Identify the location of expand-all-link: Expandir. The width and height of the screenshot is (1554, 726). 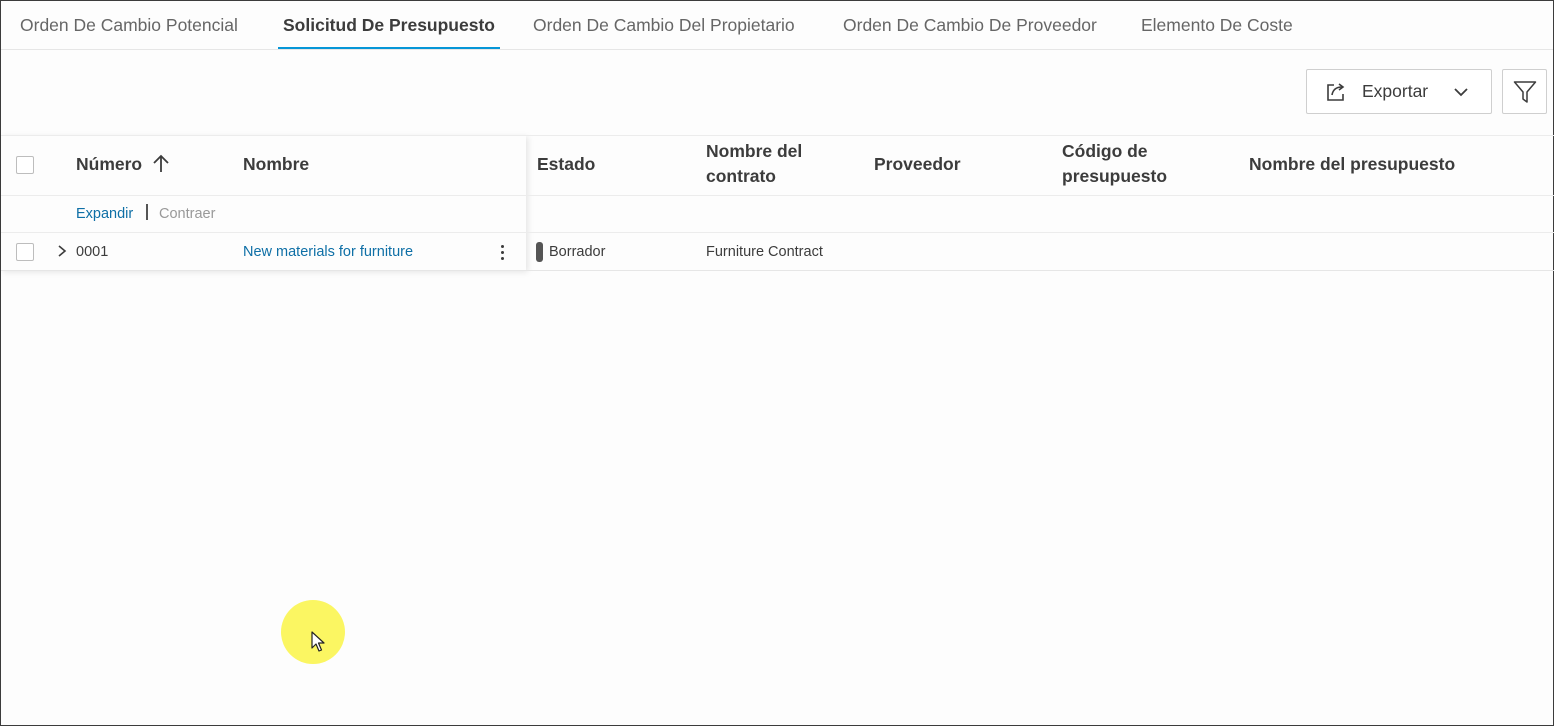
(104, 214).